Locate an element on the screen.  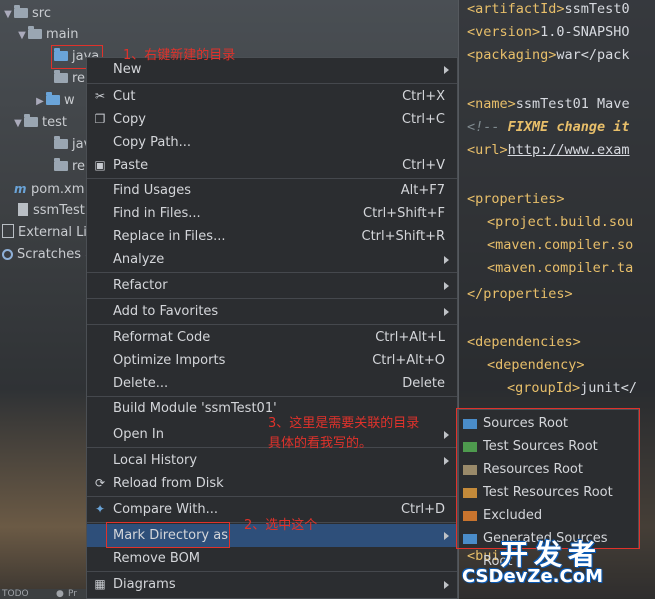
tool-window-problems: Pr is located at coordinates (72, 594).